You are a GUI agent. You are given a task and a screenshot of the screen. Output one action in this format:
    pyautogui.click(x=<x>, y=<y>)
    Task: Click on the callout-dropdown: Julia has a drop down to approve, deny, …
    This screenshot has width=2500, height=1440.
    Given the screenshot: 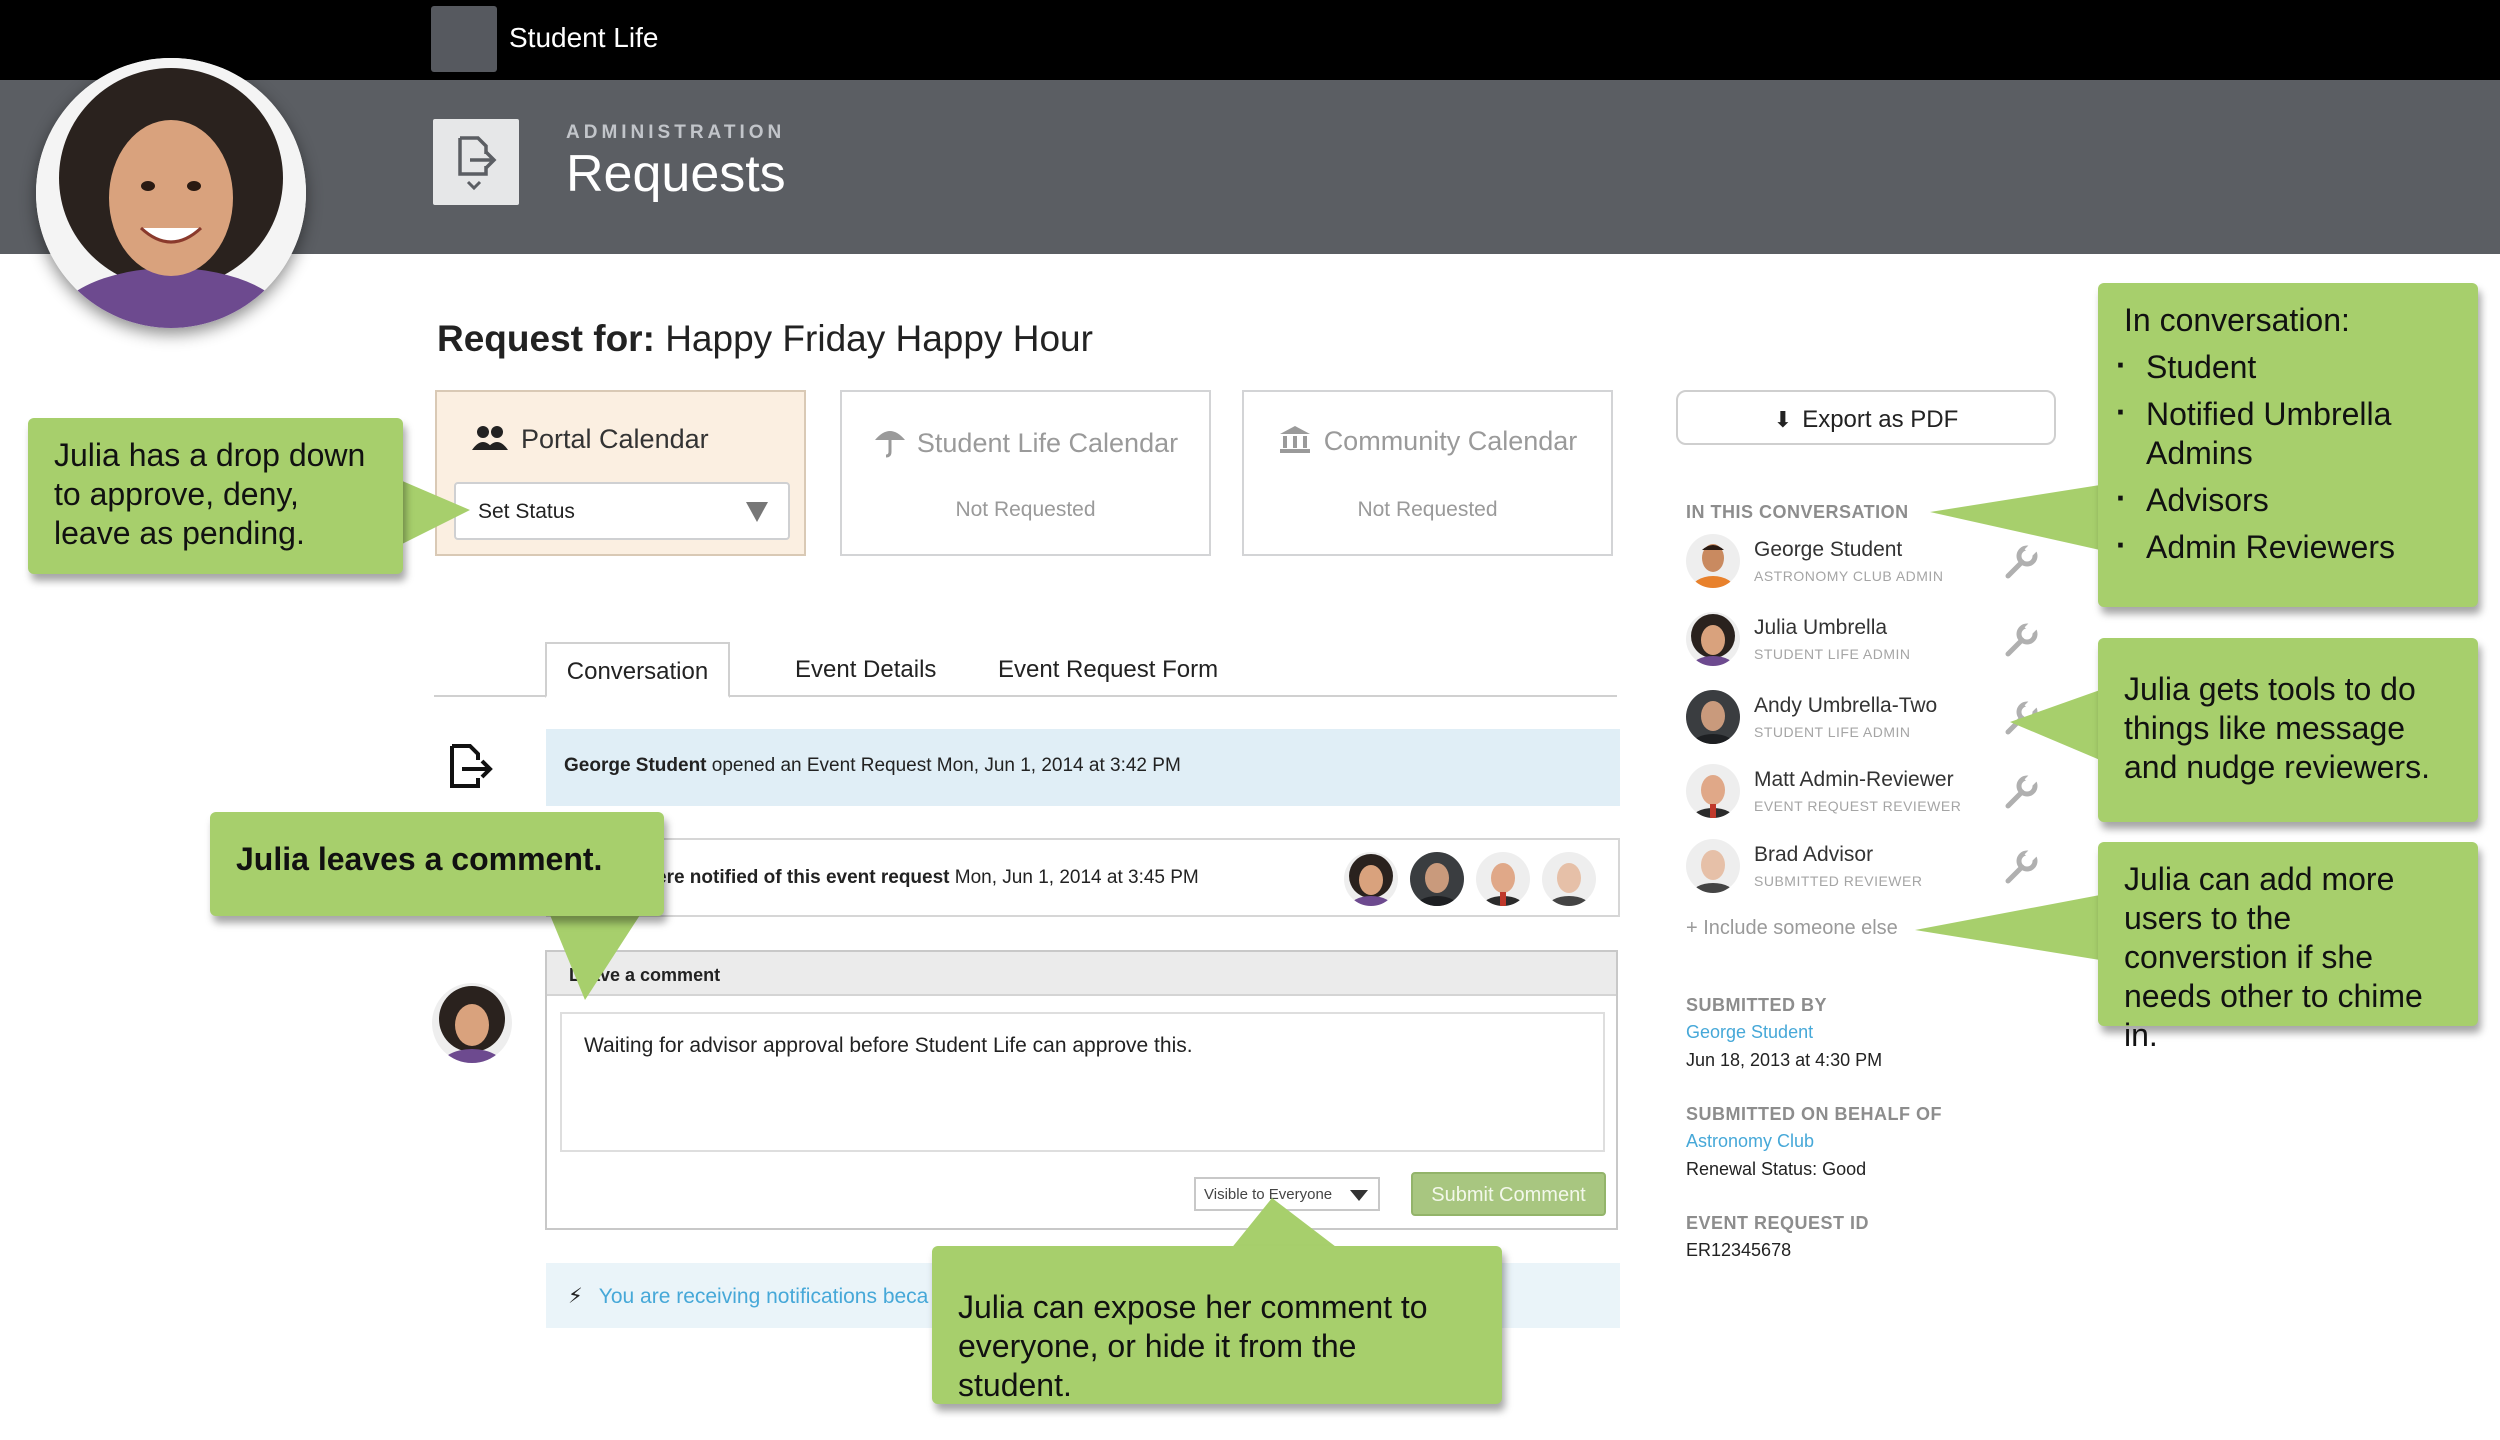 What is the action you would take?
    pyautogui.click(x=215, y=496)
    